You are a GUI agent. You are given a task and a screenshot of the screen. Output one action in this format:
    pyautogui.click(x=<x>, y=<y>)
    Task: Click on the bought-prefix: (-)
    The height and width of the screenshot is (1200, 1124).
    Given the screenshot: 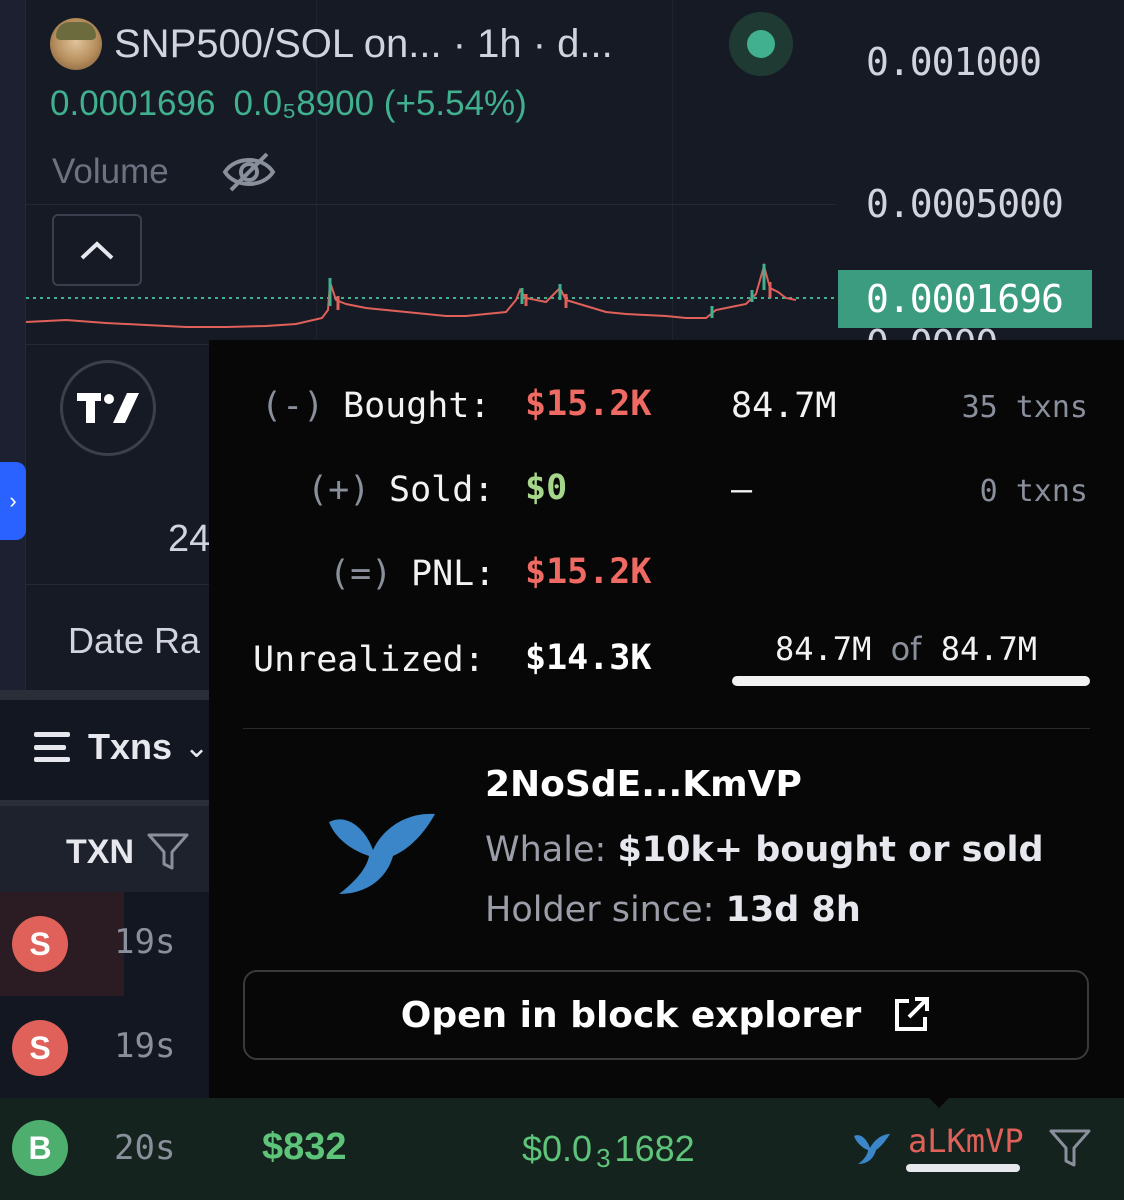 What is the action you would take?
    pyautogui.click(x=293, y=406)
    